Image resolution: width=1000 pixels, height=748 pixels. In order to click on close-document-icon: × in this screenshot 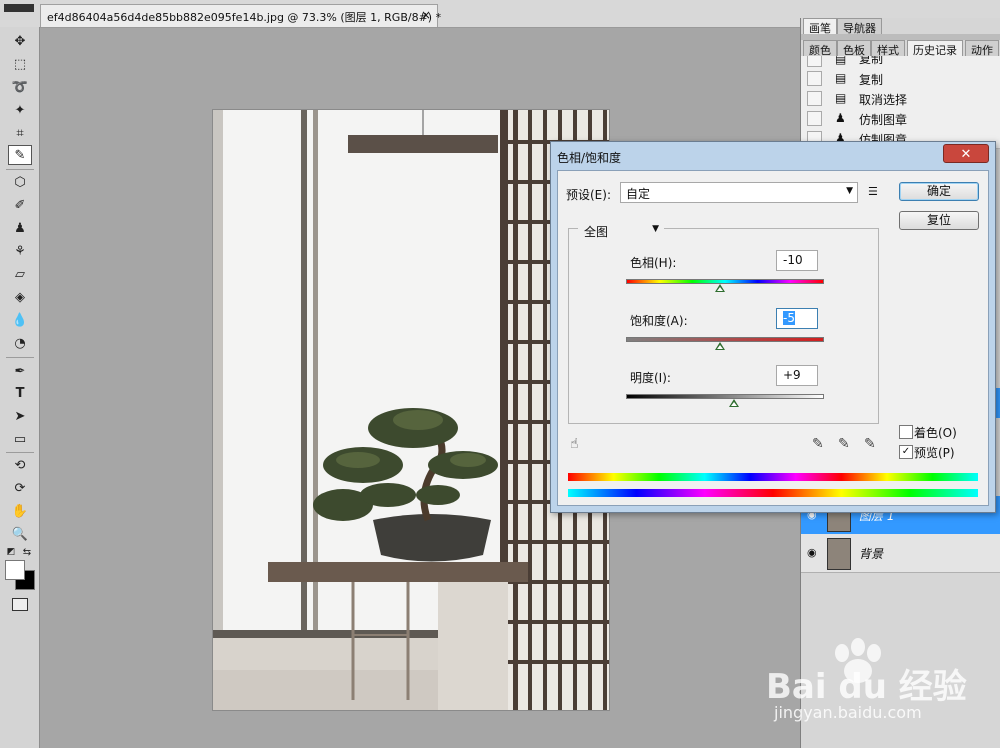, I will do `click(426, 15)`.